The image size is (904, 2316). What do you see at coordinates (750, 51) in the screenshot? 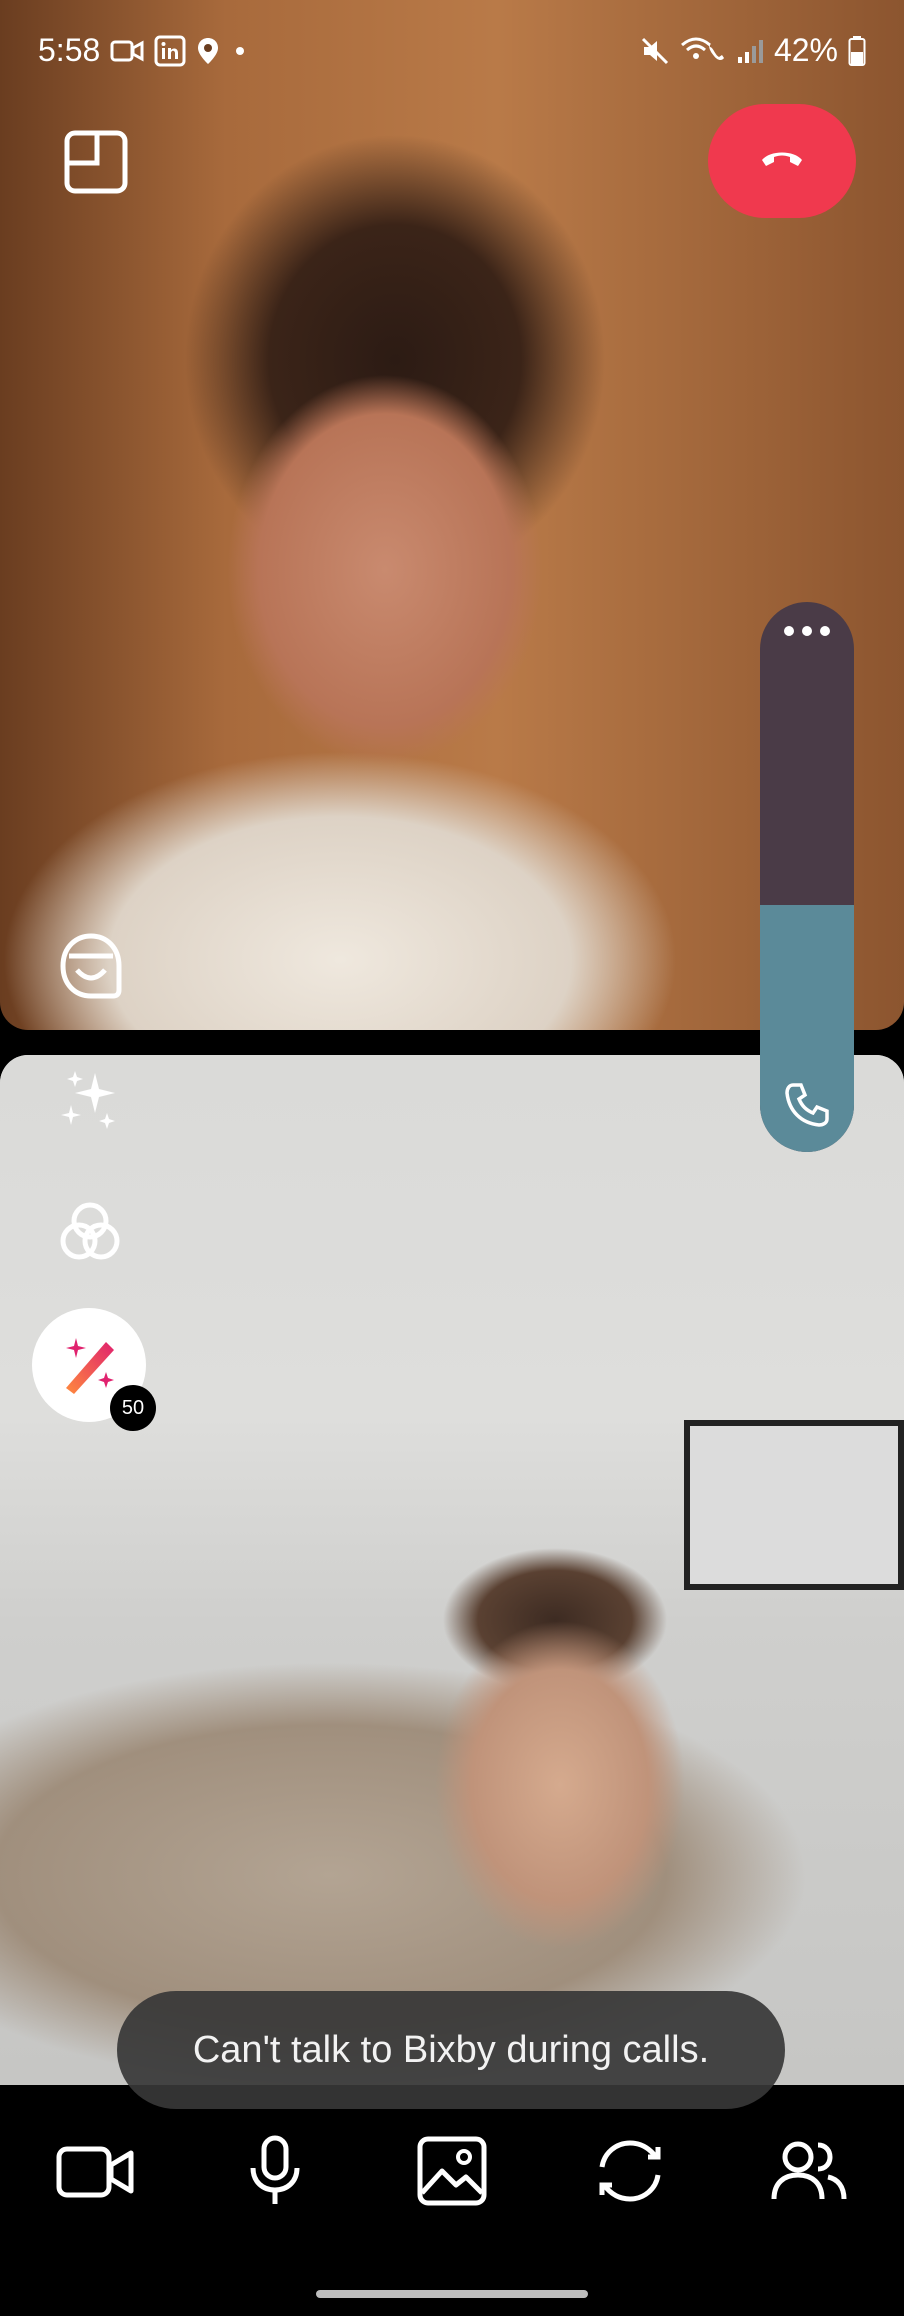
I see `signal-icon` at bounding box center [750, 51].